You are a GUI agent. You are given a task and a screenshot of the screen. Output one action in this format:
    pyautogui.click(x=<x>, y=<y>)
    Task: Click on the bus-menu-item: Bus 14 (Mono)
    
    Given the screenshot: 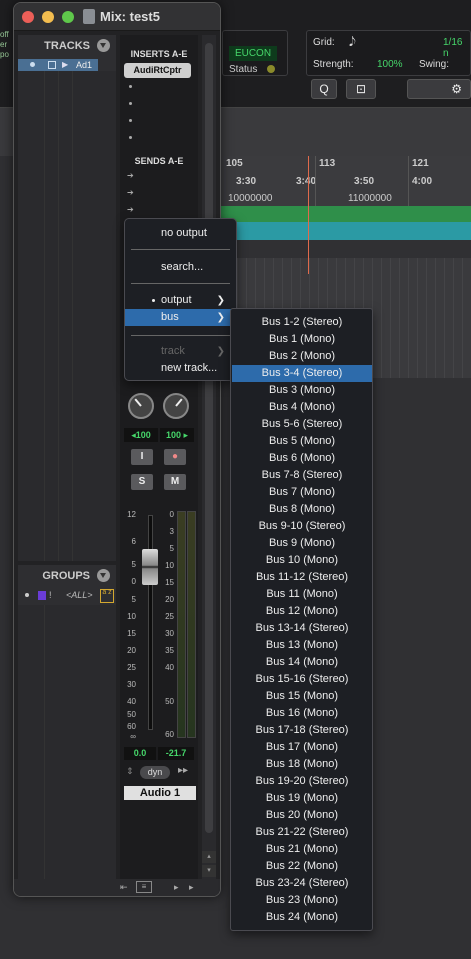 What is the action you would take?
    pyautogui.click(x=302, y=662)
    